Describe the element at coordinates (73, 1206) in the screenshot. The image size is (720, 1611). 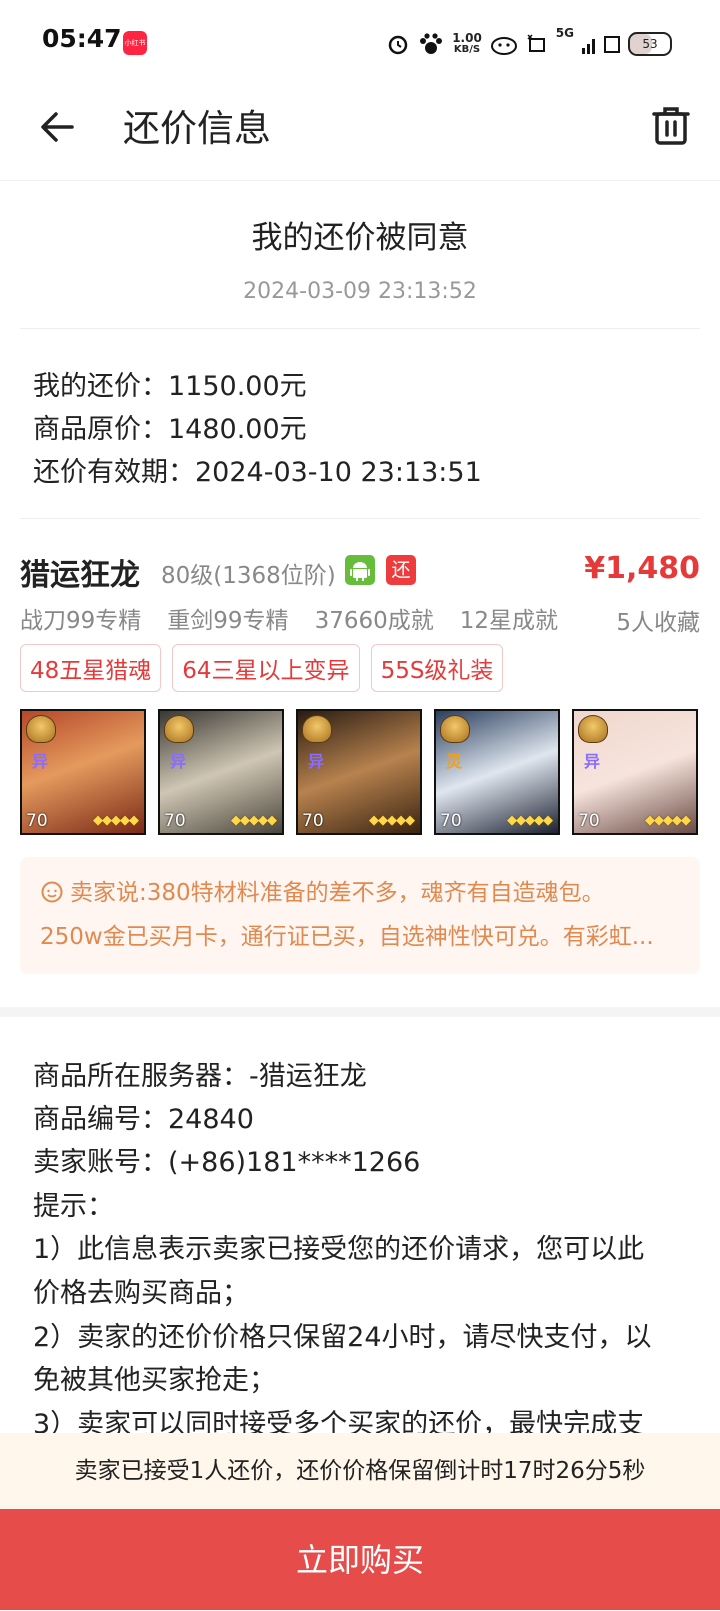
I see `tips-label: 提示：` at that location.